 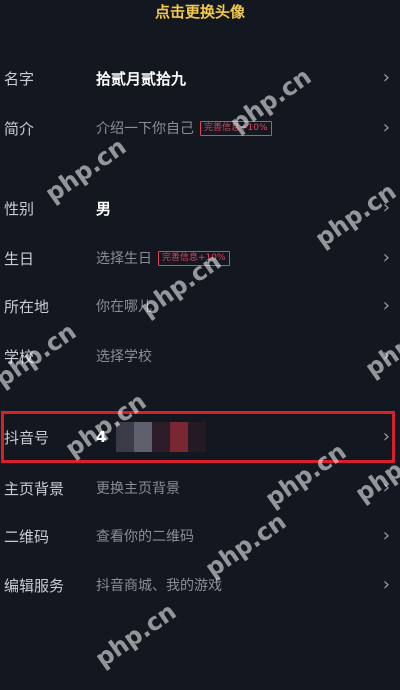 I want to click on gender-value: 男, so click(x=104, y=208).